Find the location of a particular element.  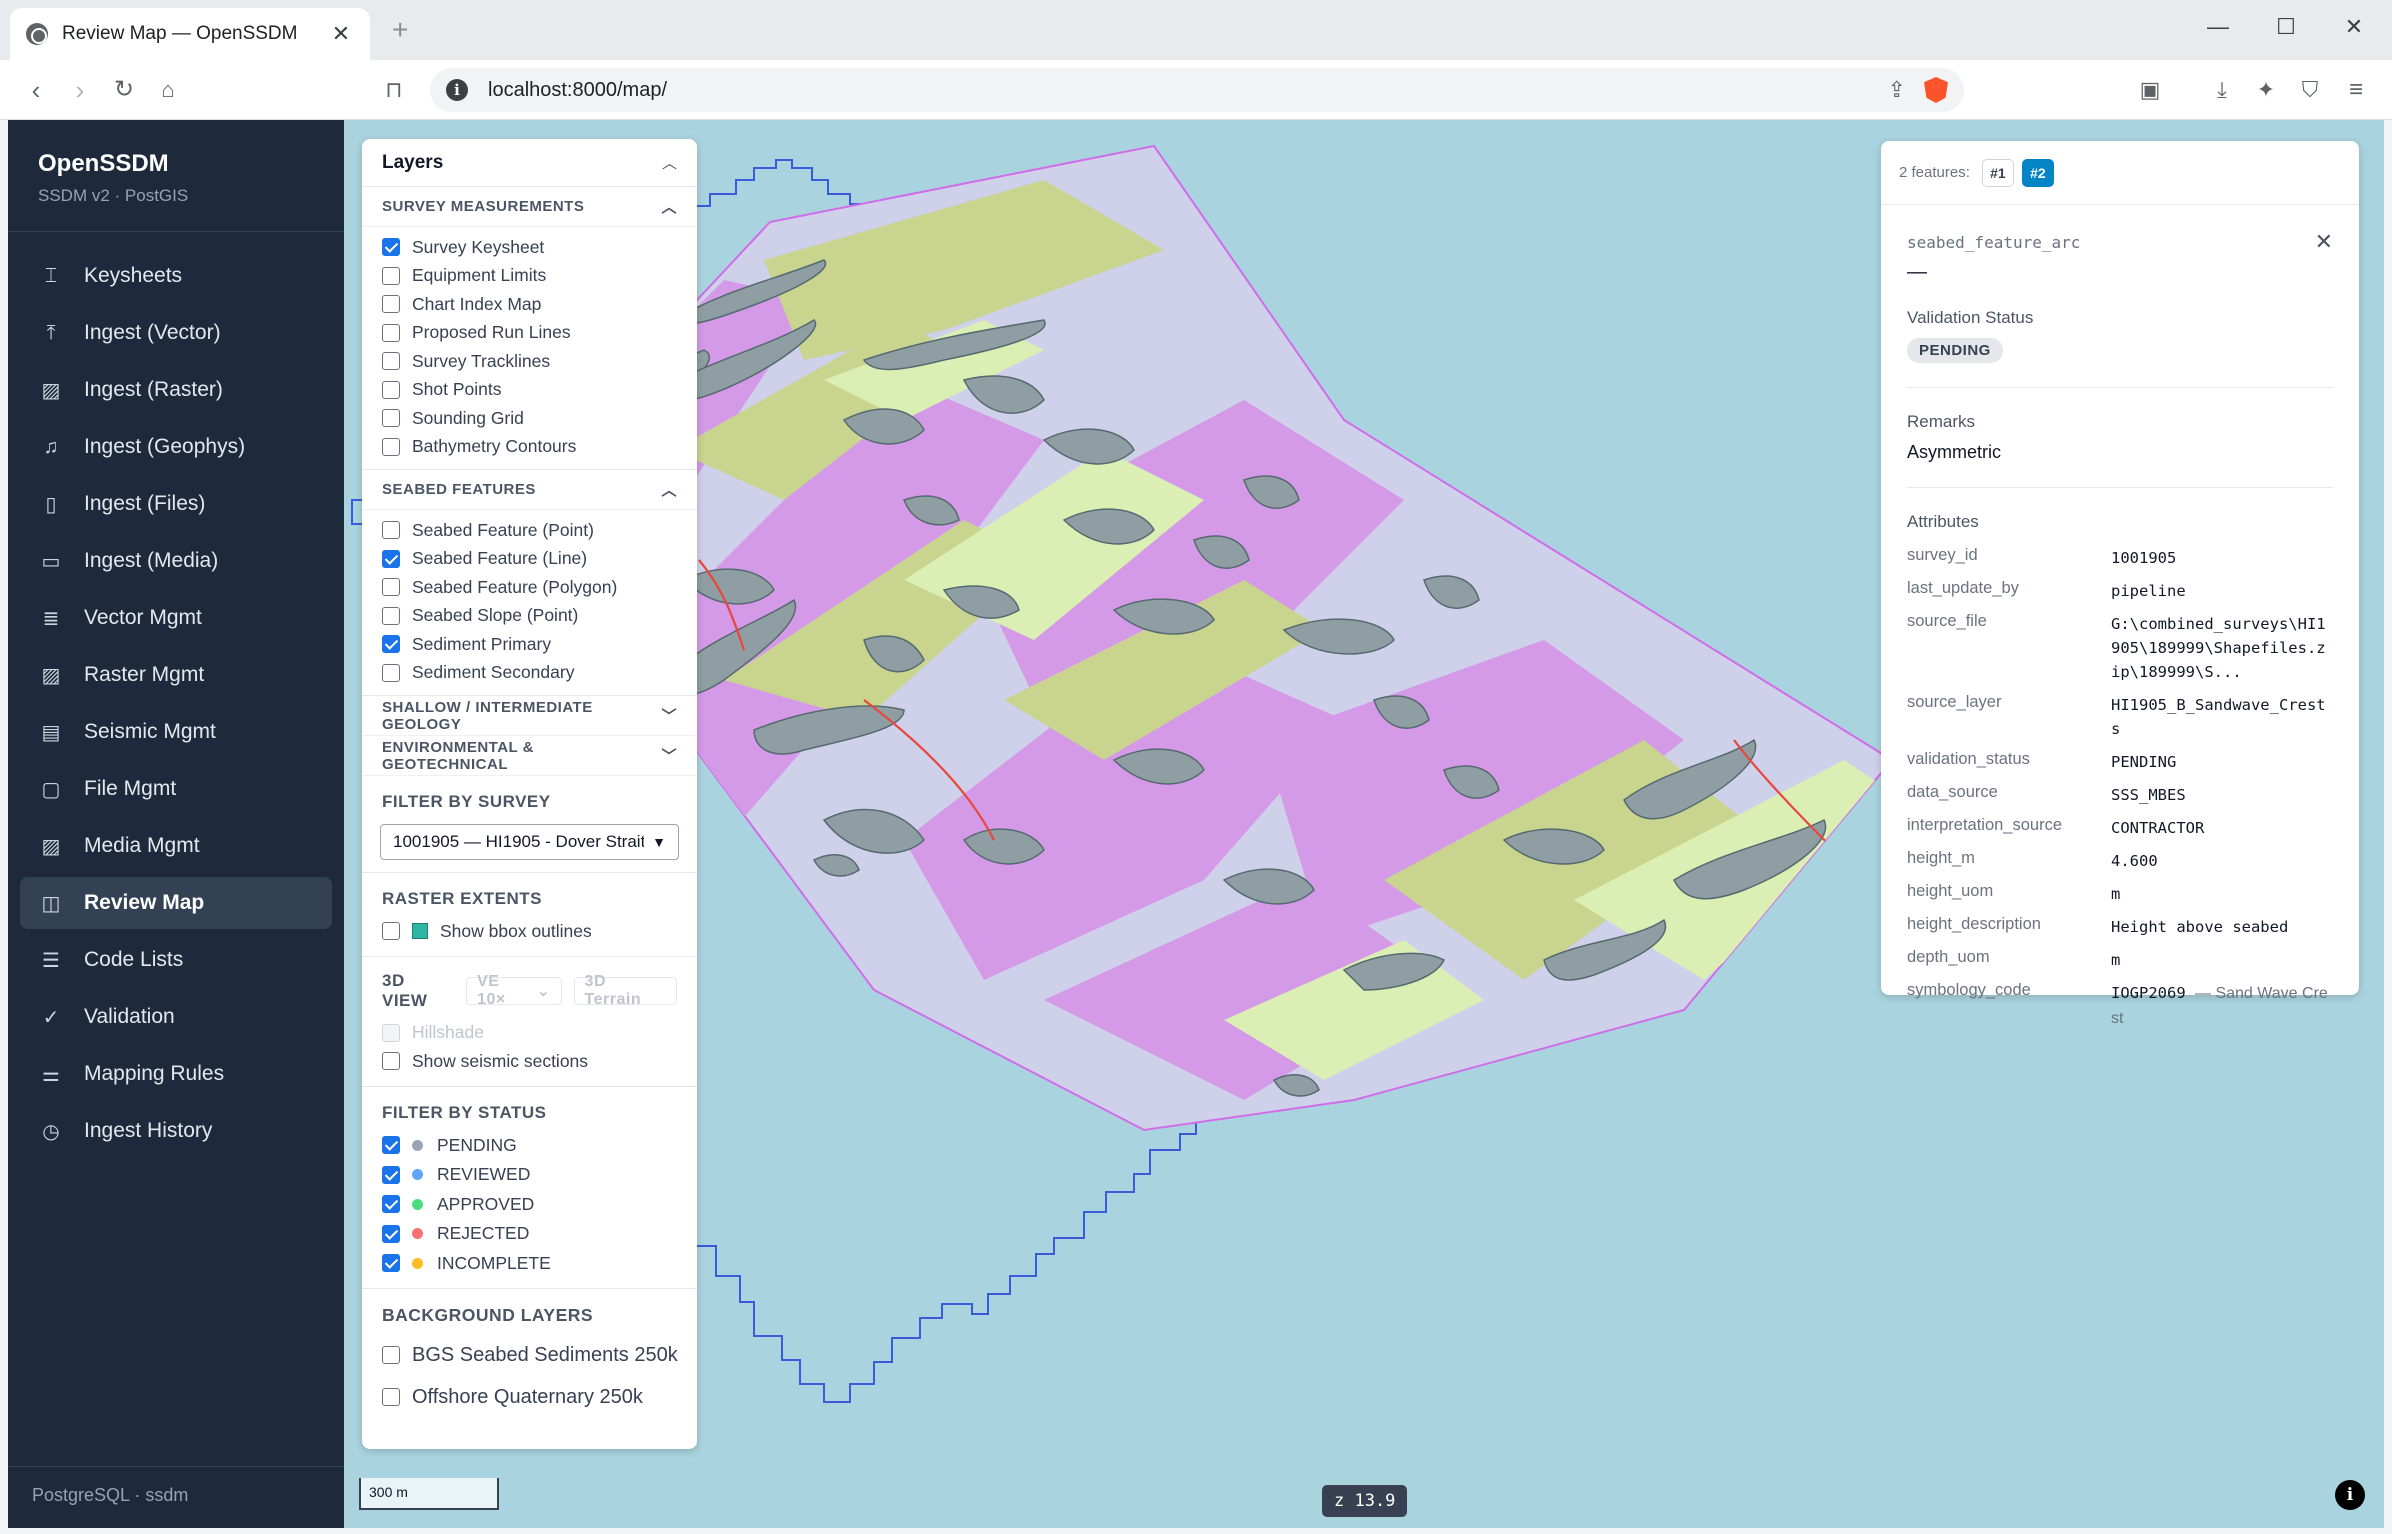

sidebar-item-ingest-vector: ⤒ Ingest (Vector) is located at coordinates (176, 333).